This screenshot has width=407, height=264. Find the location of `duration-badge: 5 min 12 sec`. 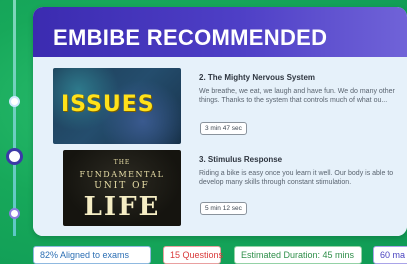

duration-badge: 5 min 12 sec is located at coordinates (223, 208).